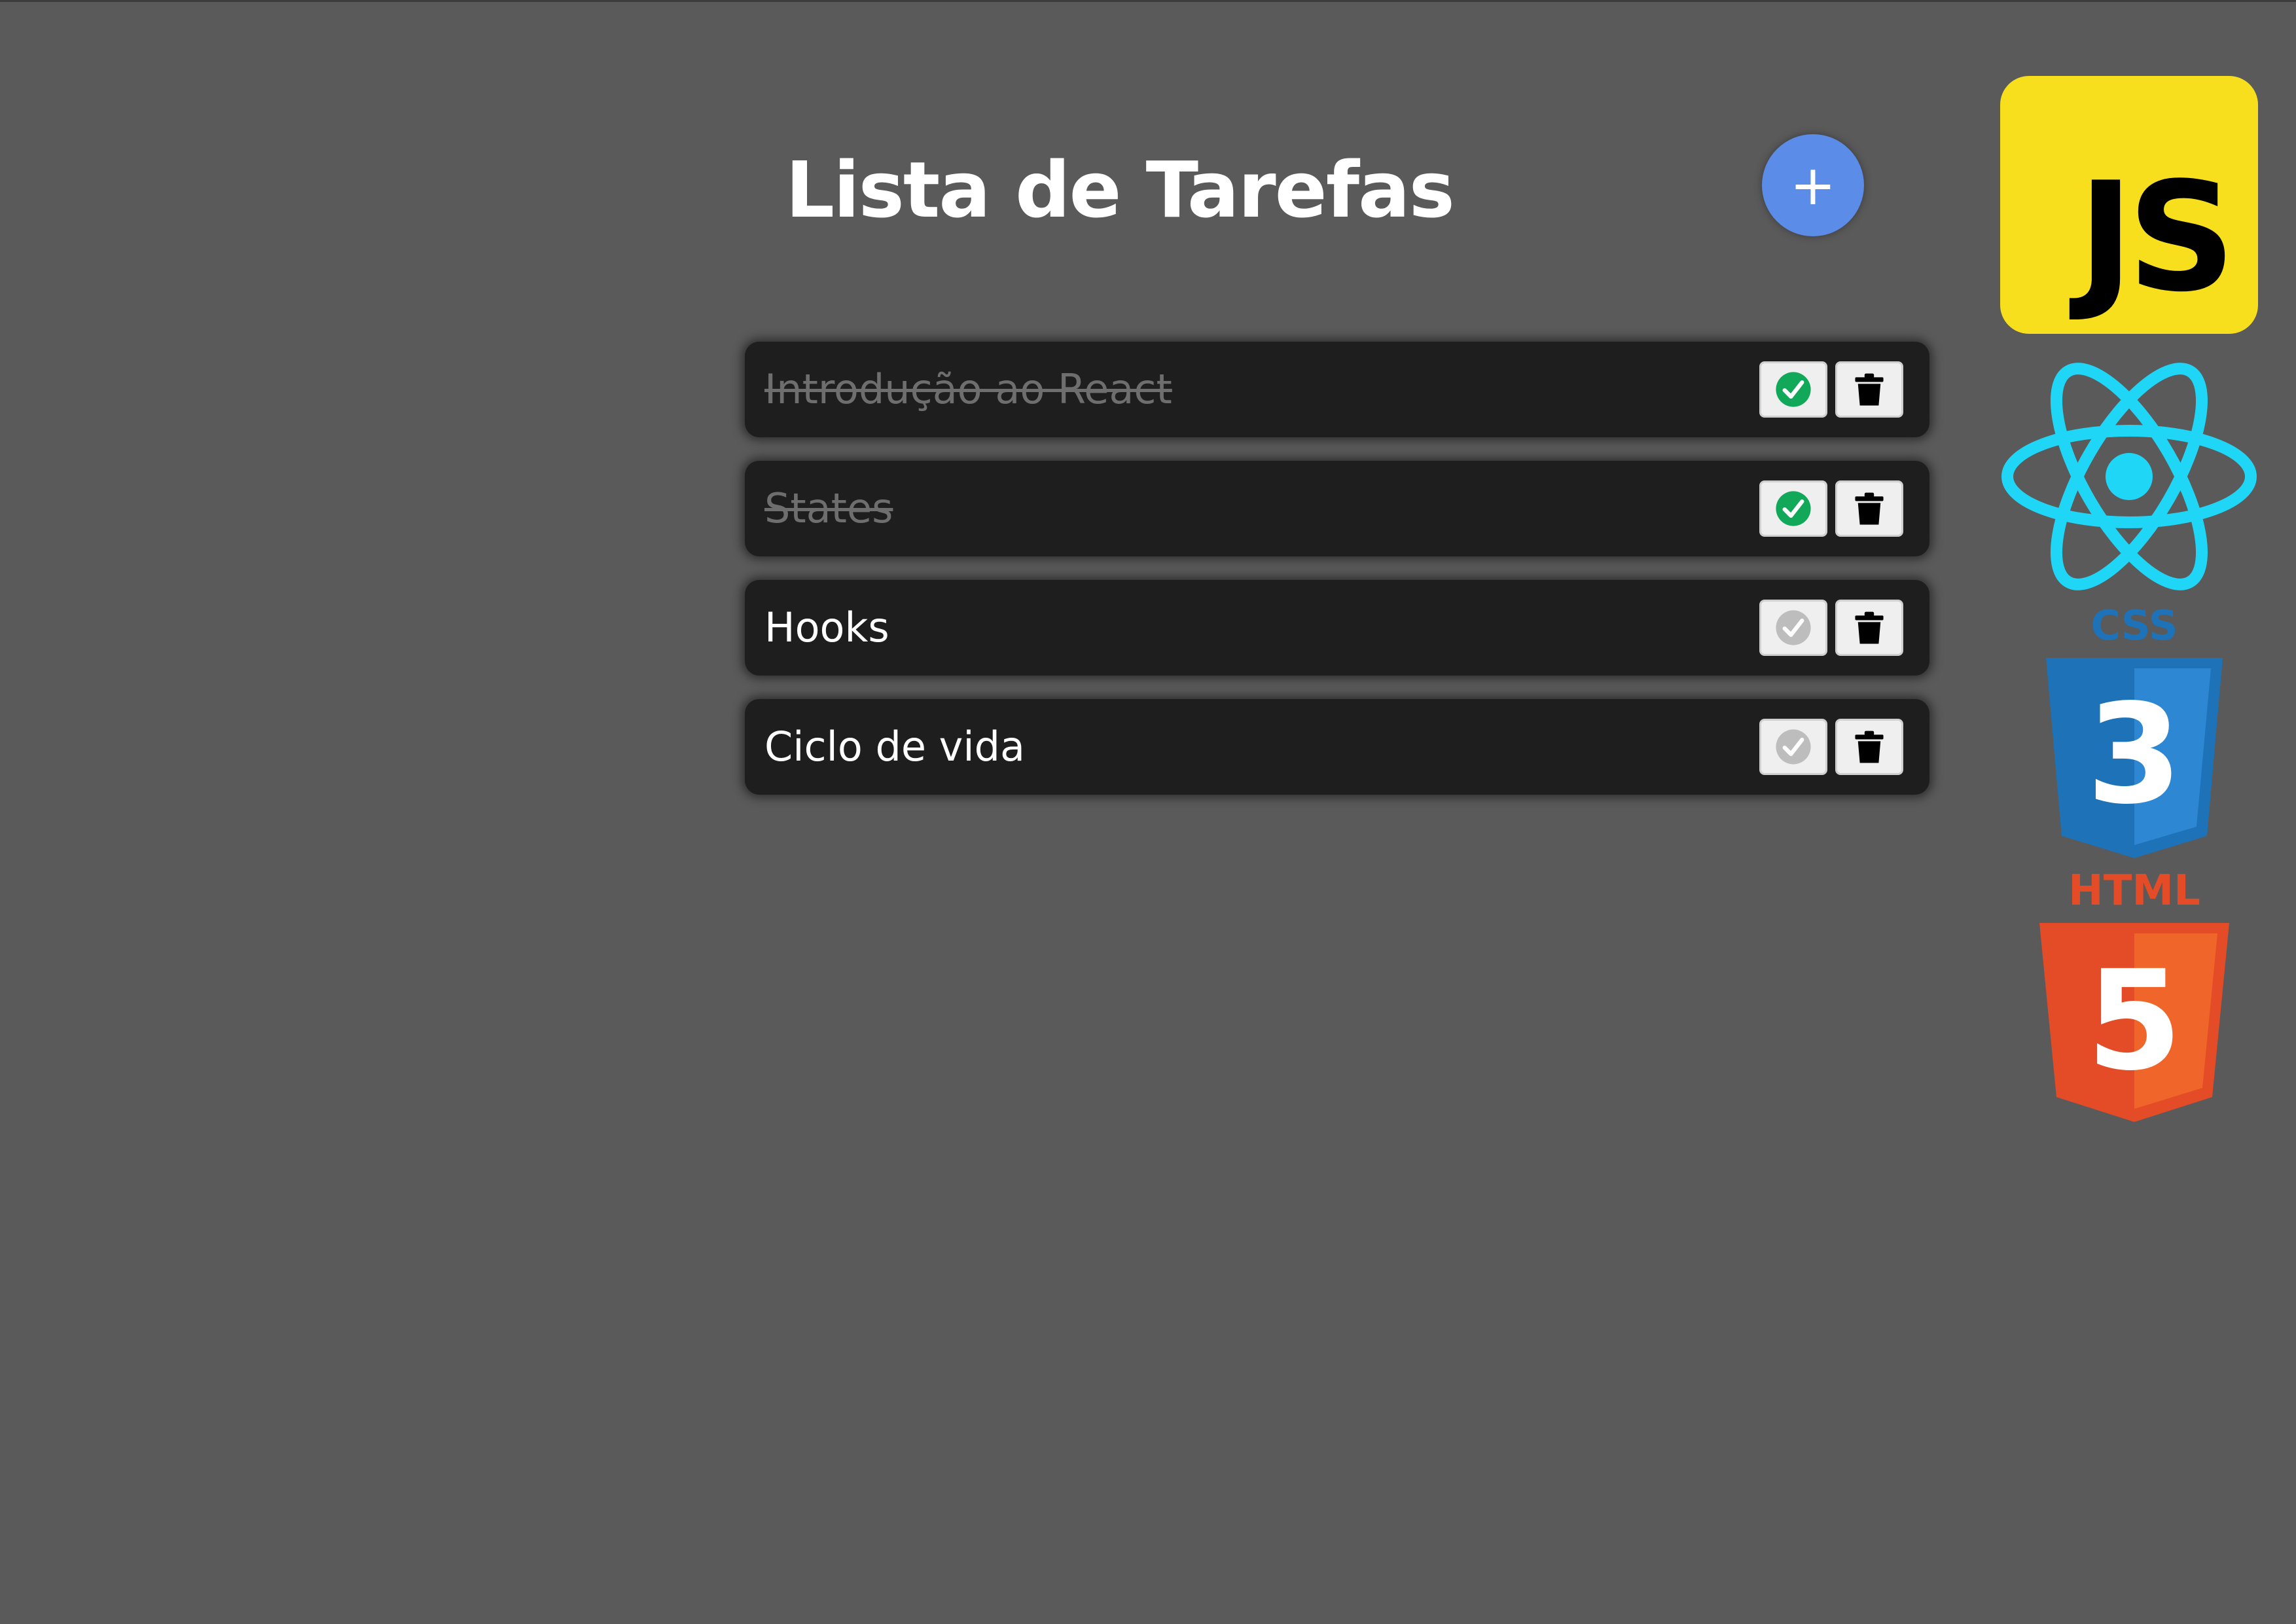 Image resolution: width=2296 pixels, height=1624 pixels. Describe the element at coordinates (2134, 754) in the screenshot. I see `css3-badge-text: 3` at that location.